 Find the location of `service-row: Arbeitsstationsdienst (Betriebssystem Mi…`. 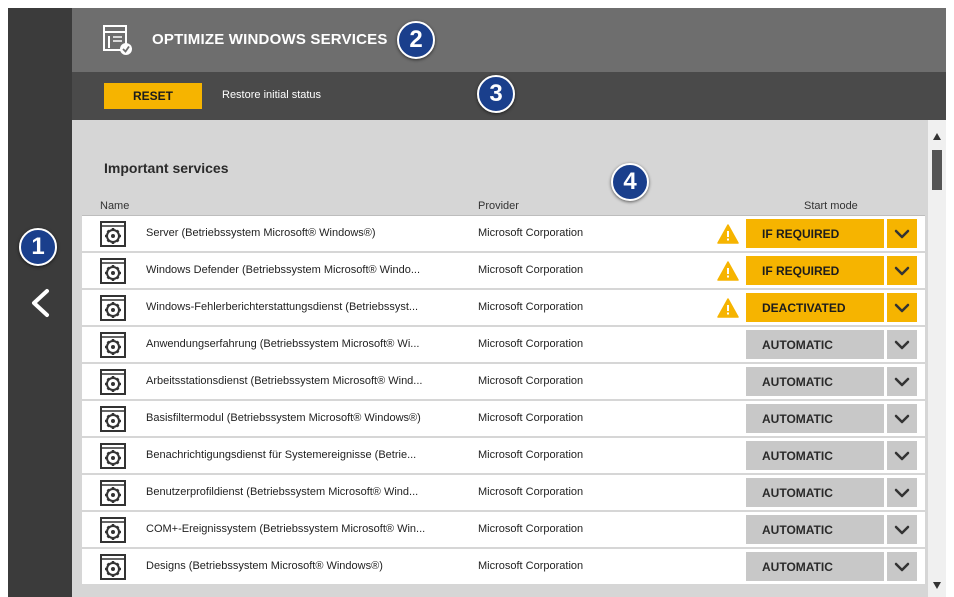

service-row: Arbeitsstationsdienst (Betriebssystem Mi… is located at coordinates (503, 381).